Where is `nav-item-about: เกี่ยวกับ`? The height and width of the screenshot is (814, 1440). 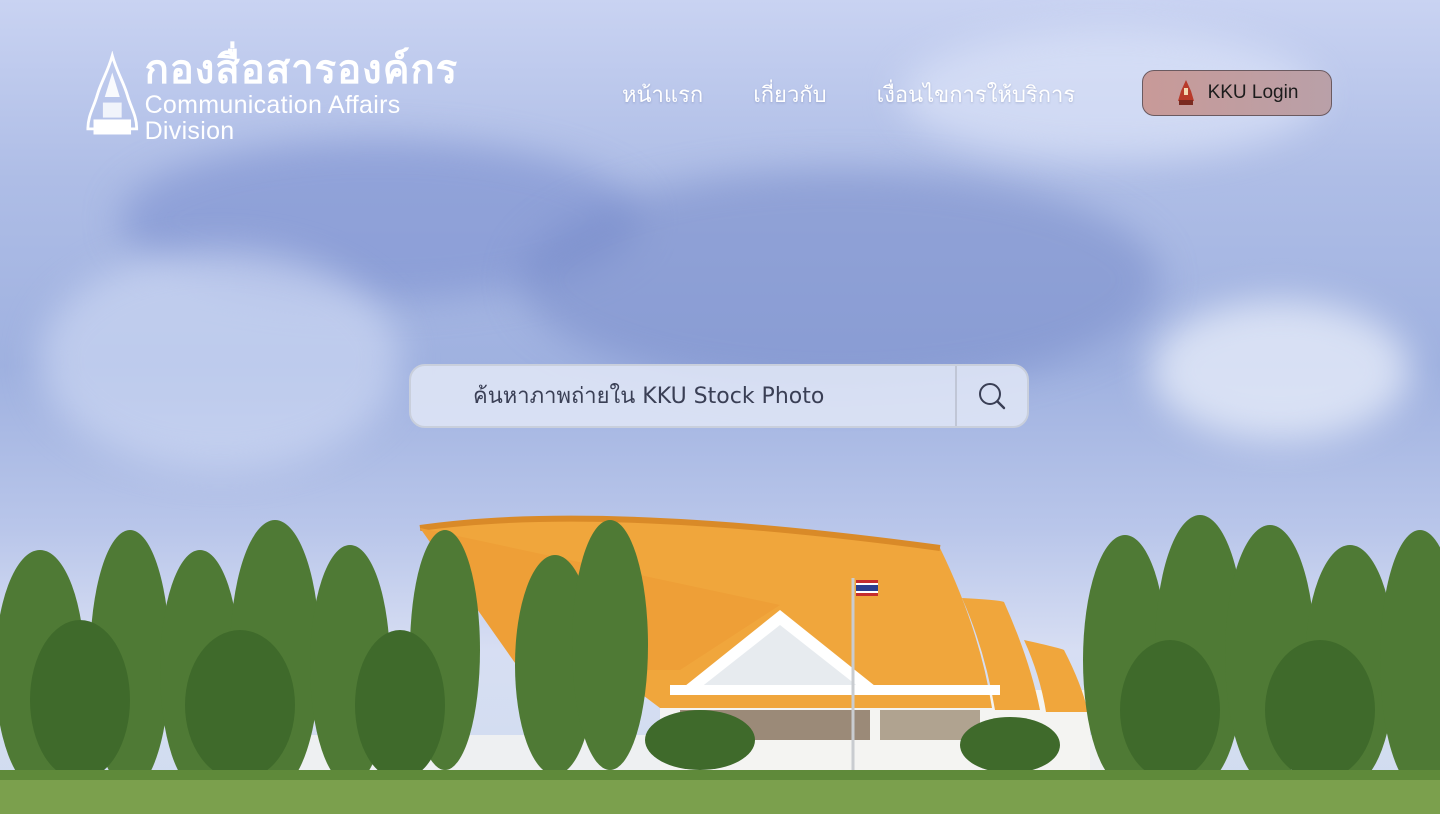
nav-item-about: เกี่ยวกับ is located at coordinates (789, 96).